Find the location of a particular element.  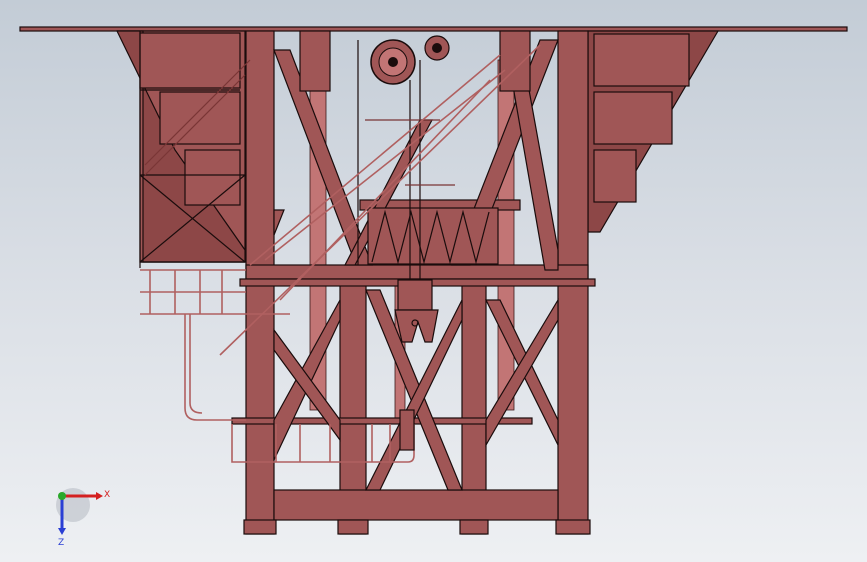

right-hopper is located at coordinates (653, 131).